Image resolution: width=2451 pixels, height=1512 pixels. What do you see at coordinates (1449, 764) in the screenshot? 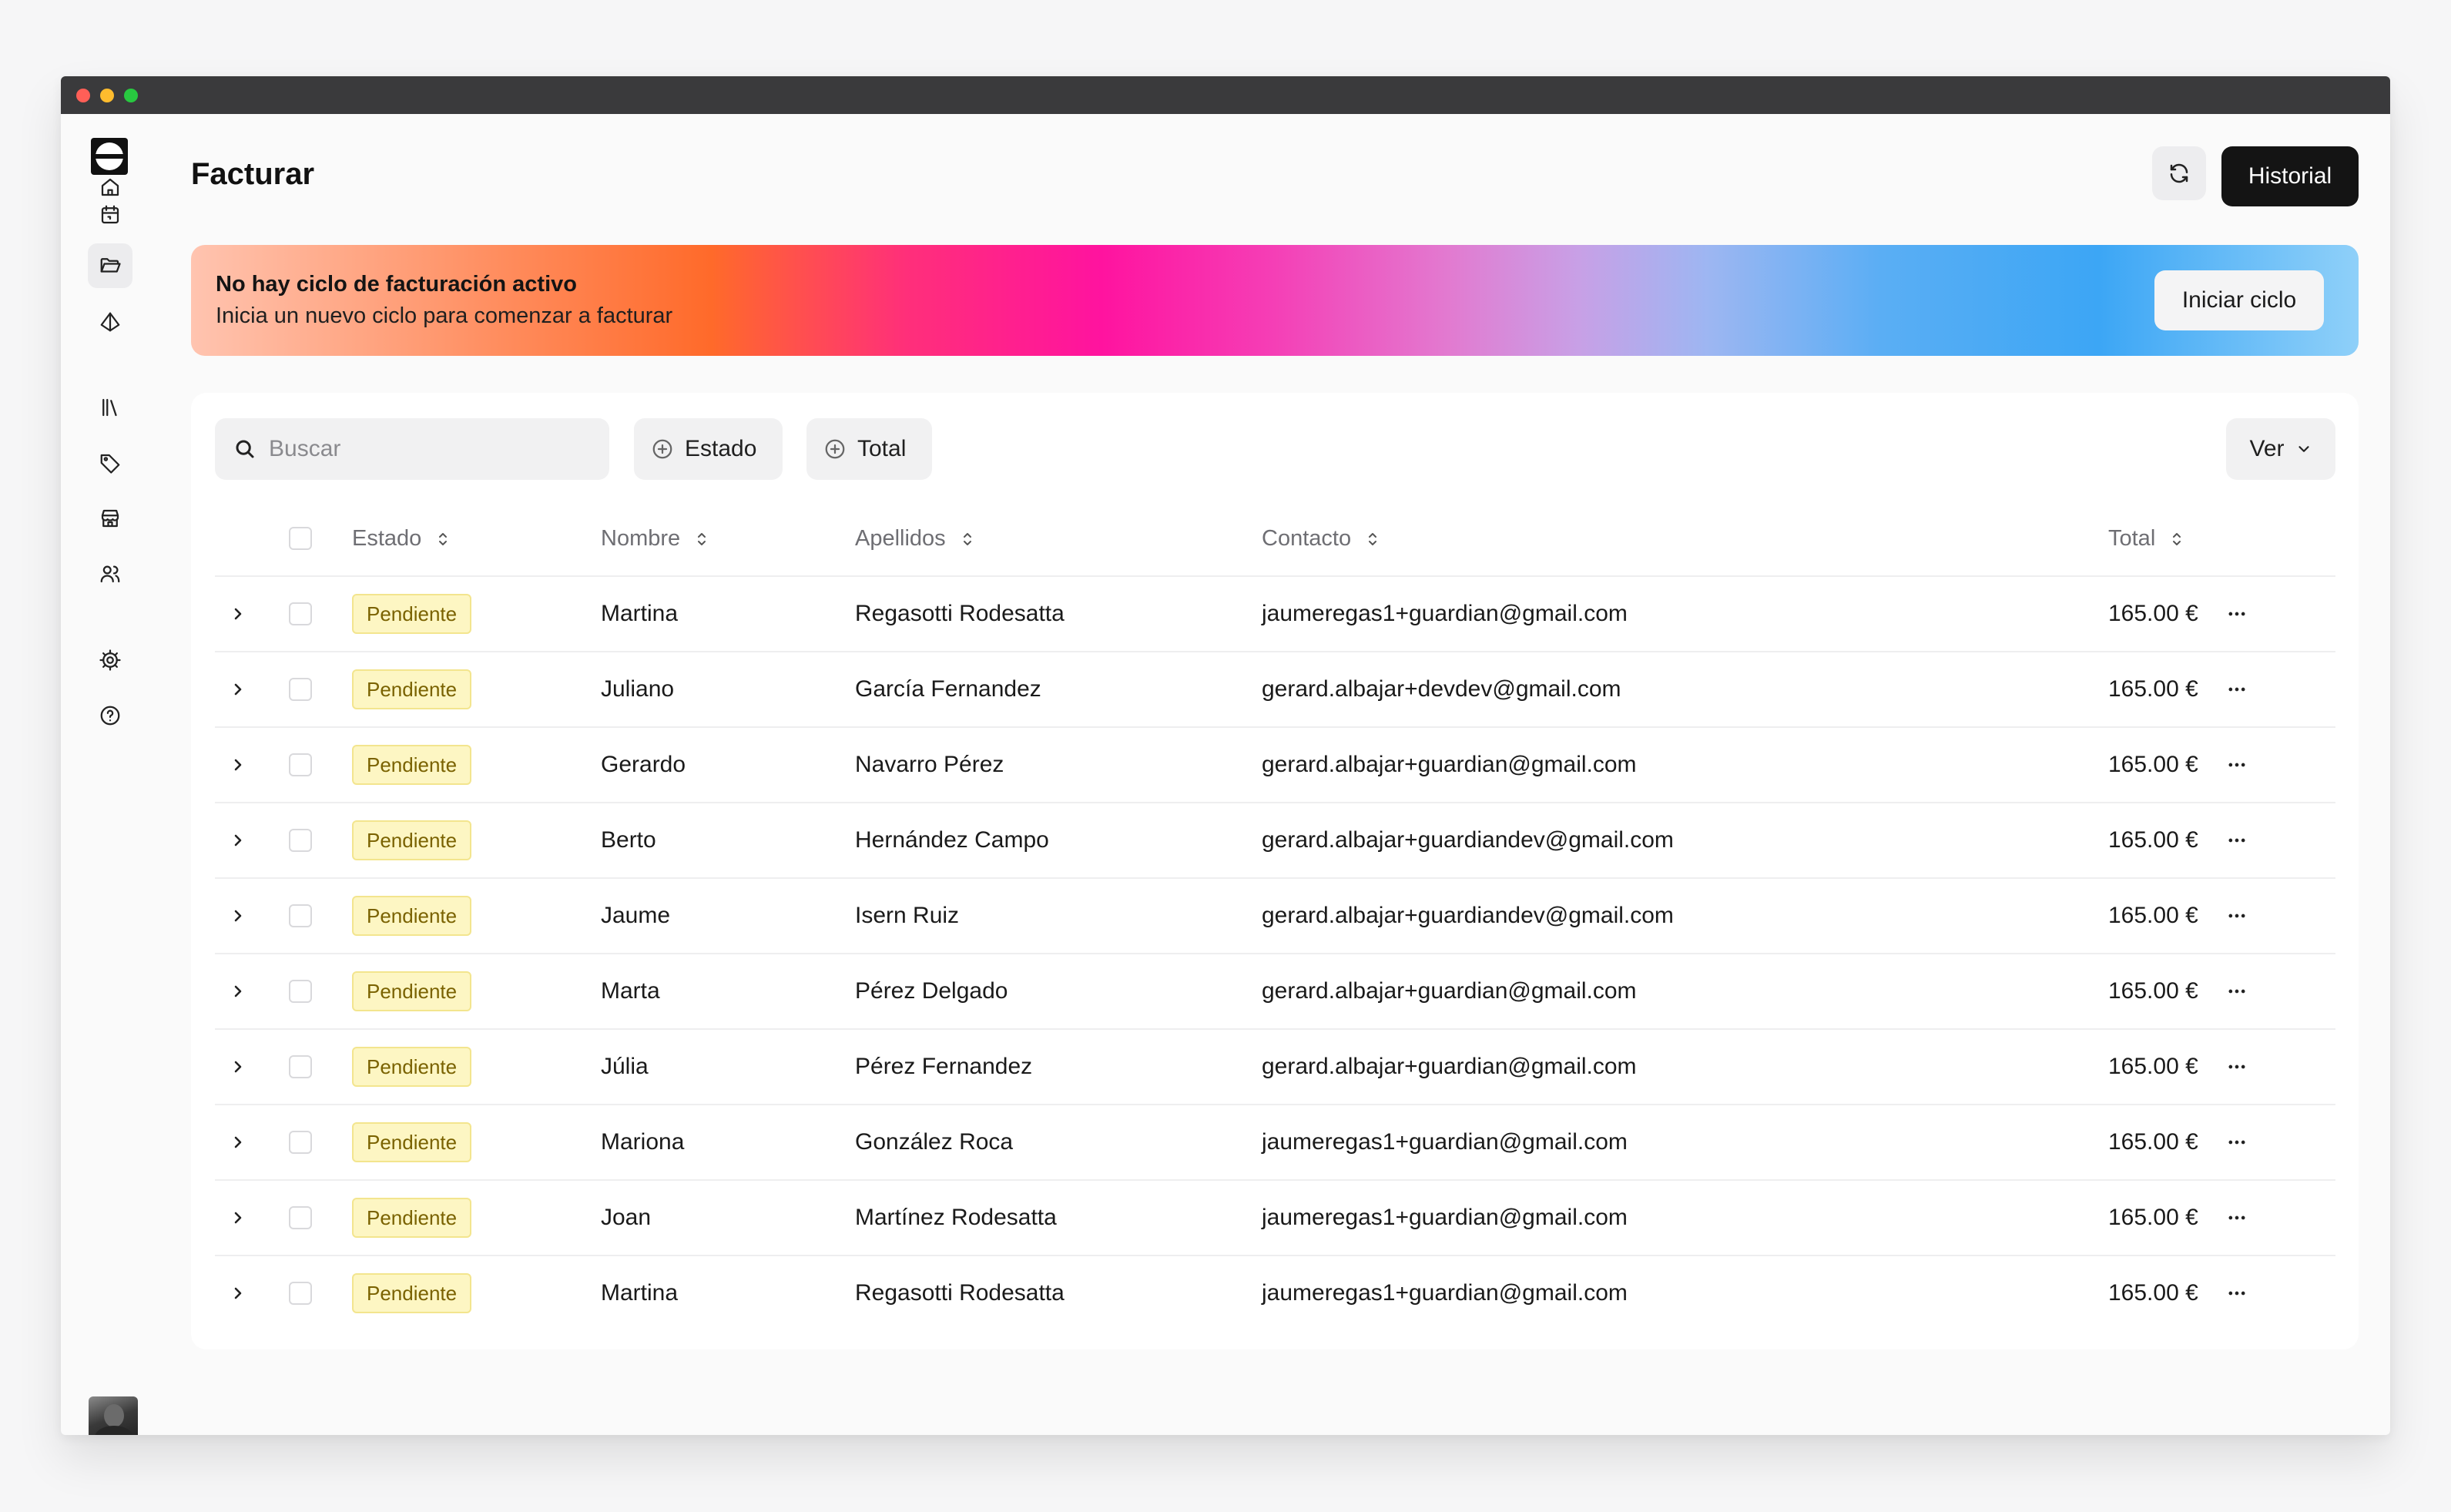
I see `cell-contacto: gerard.albajar+guardian@gmail.com` at bounding box center [1449, 764].